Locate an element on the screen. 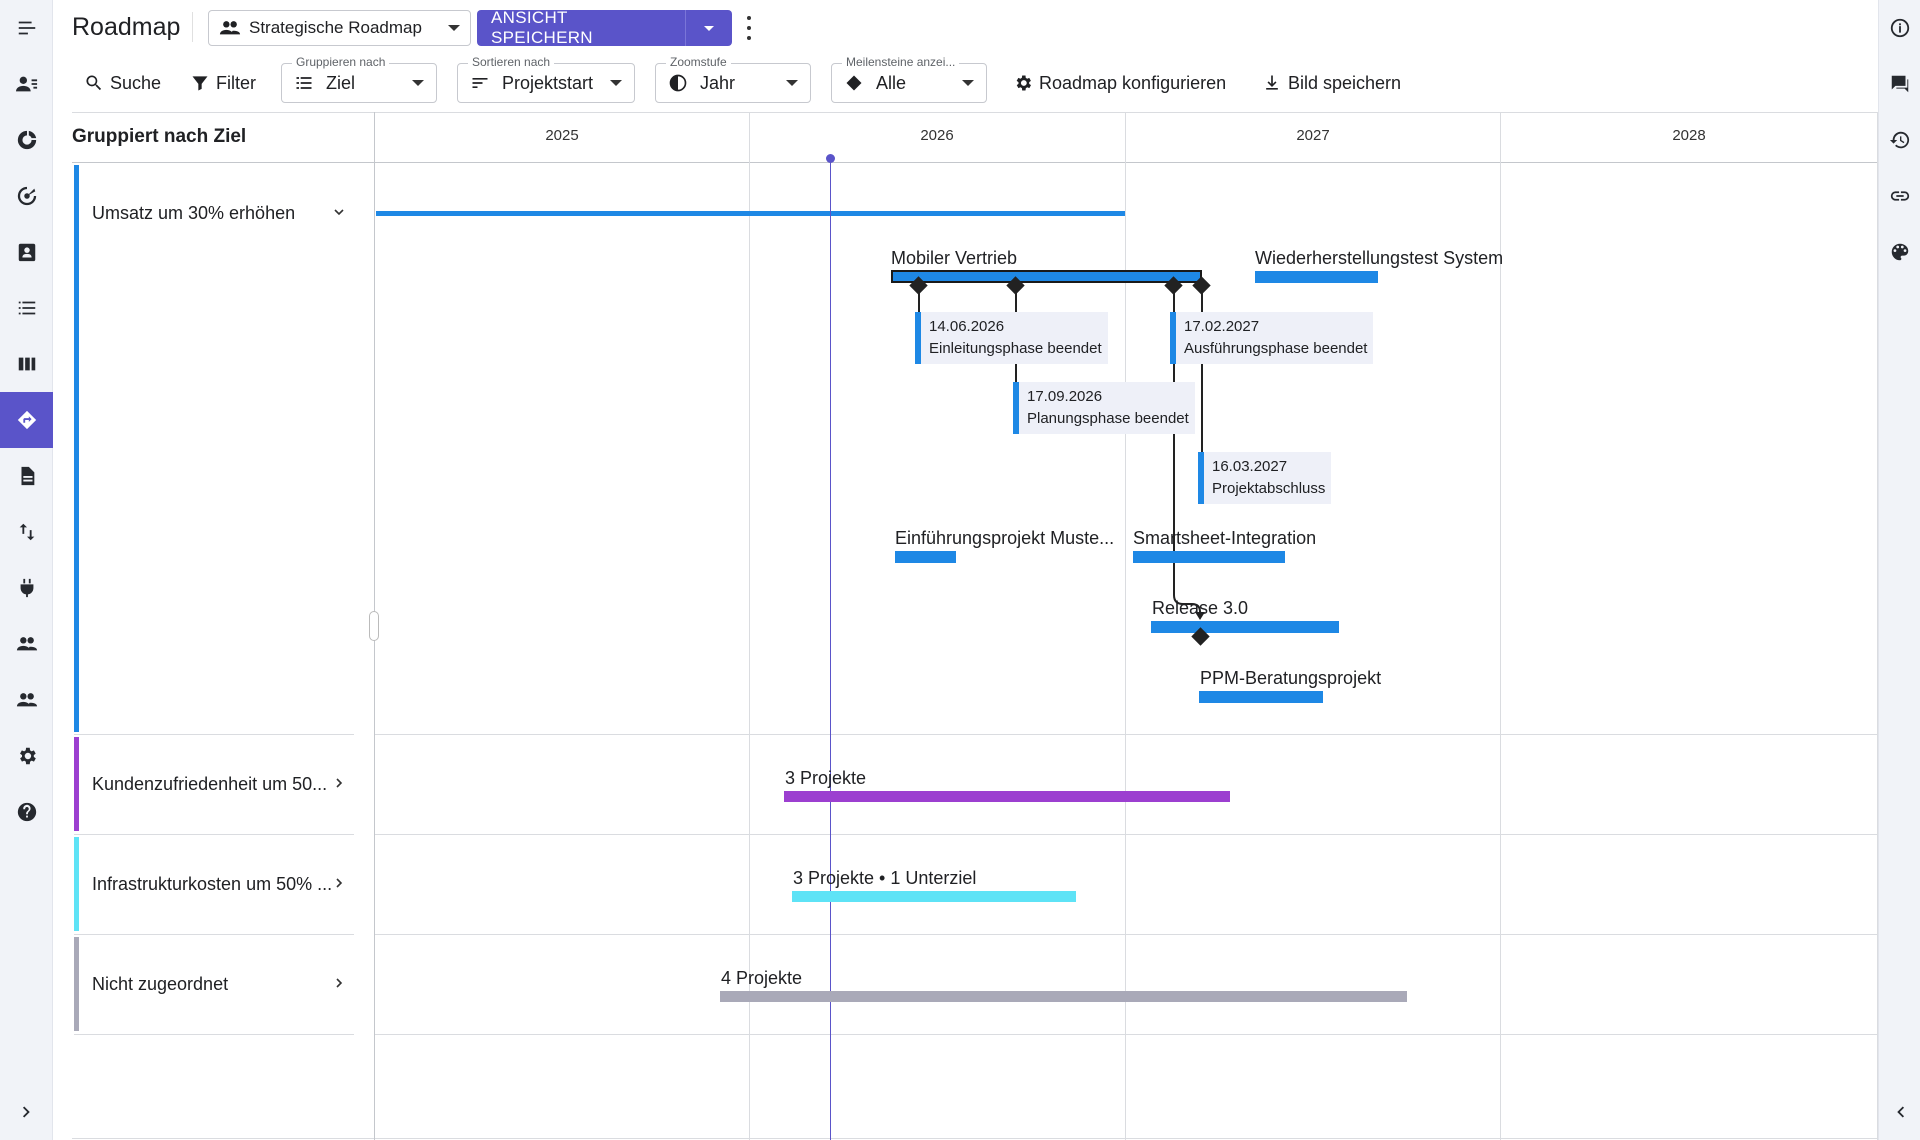 This screenshot has width=1920, height=1140. group-by-value: Ziel is located at coordinates (341, 82).